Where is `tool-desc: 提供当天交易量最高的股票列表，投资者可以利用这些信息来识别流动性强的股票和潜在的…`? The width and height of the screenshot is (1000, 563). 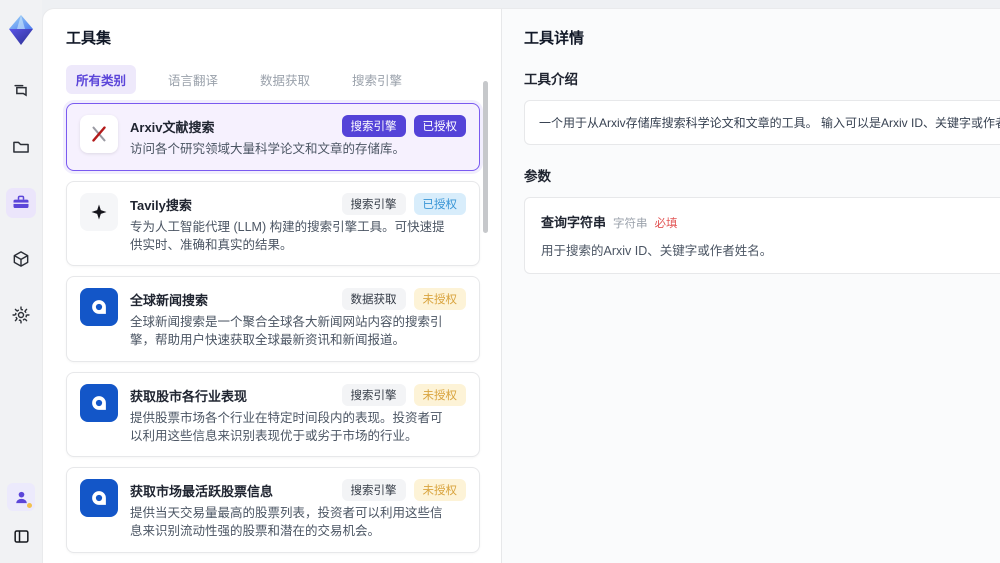
tool-desc: 提供当天交易量最高的股票列表，投资者可以利用这些信息来识别流动性强的股票和潜在的… is located at coordinates (286, 522).